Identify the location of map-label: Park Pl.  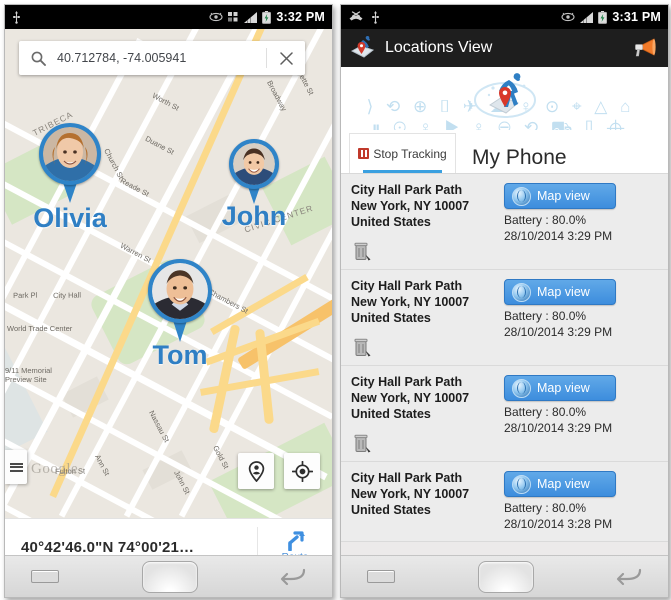
(25, 295).